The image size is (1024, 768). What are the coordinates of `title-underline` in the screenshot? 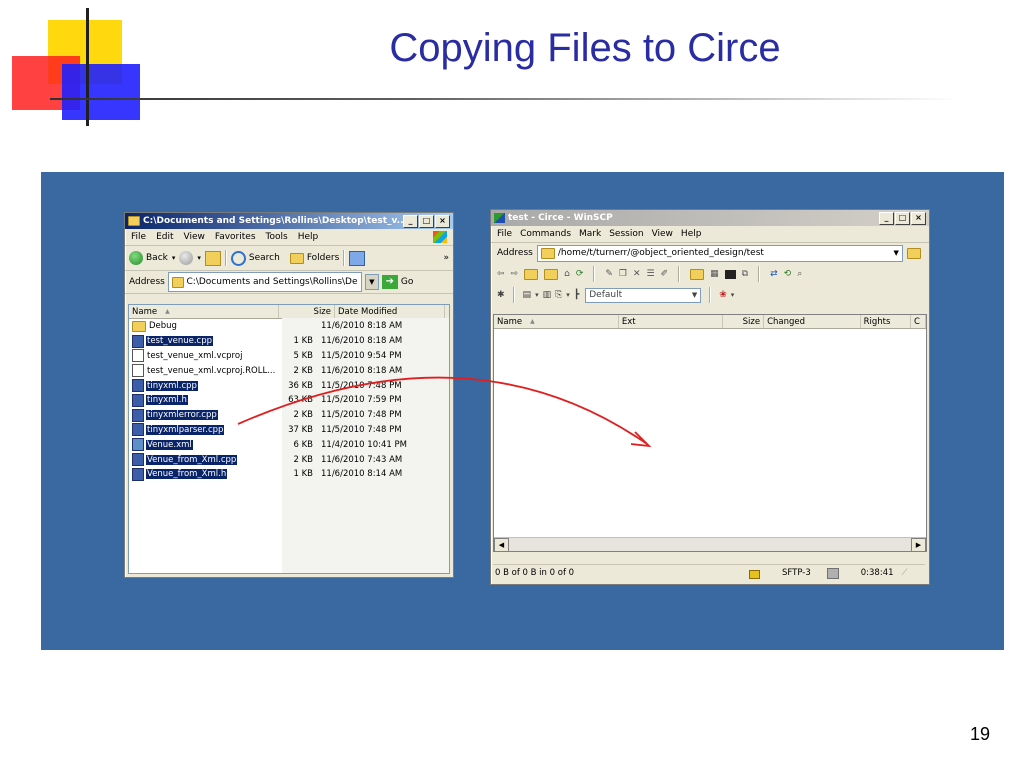 It's located at (505, 99).